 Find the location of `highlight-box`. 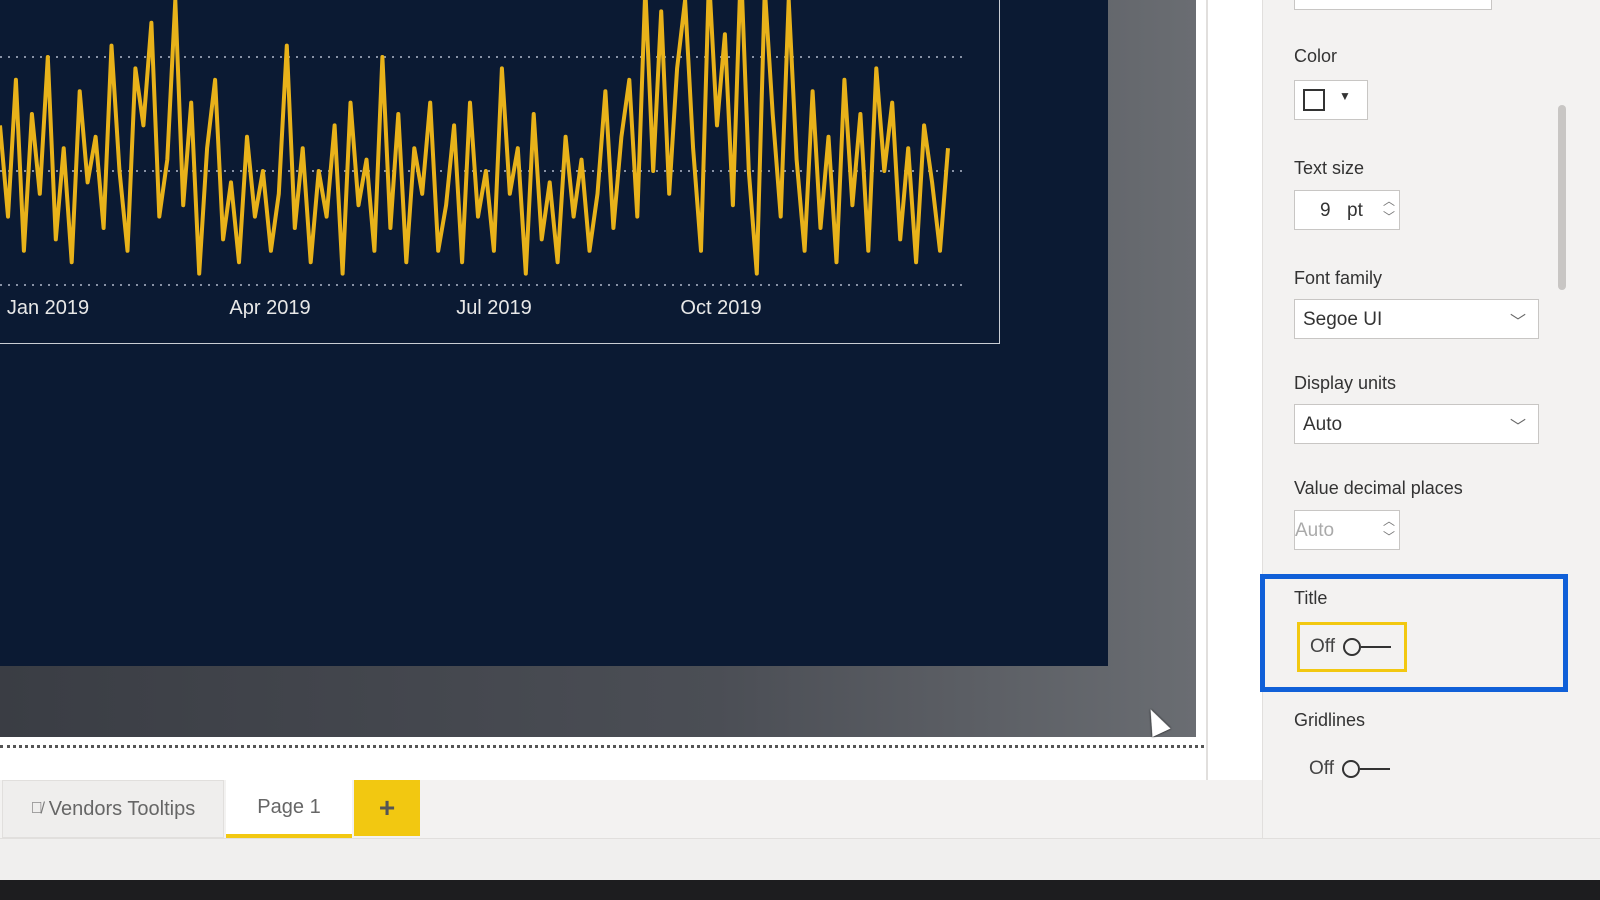

highlight-box is located at coordinates (1414, 633).